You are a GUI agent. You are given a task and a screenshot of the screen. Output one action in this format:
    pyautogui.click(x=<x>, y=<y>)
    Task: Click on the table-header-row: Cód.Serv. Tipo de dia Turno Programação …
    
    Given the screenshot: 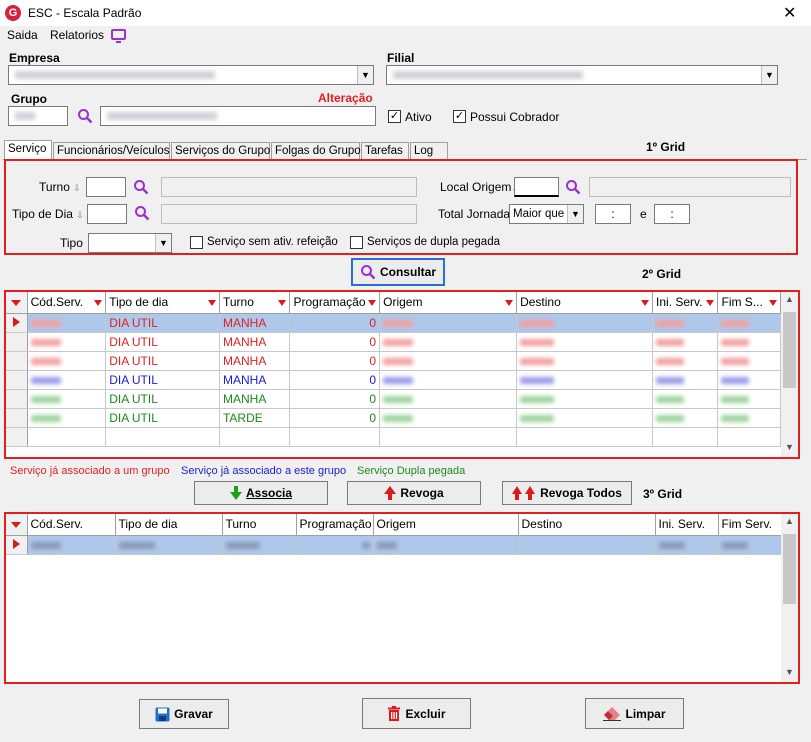 What is the action you would take?
    pyautogui.click(x=393, y=303)
    